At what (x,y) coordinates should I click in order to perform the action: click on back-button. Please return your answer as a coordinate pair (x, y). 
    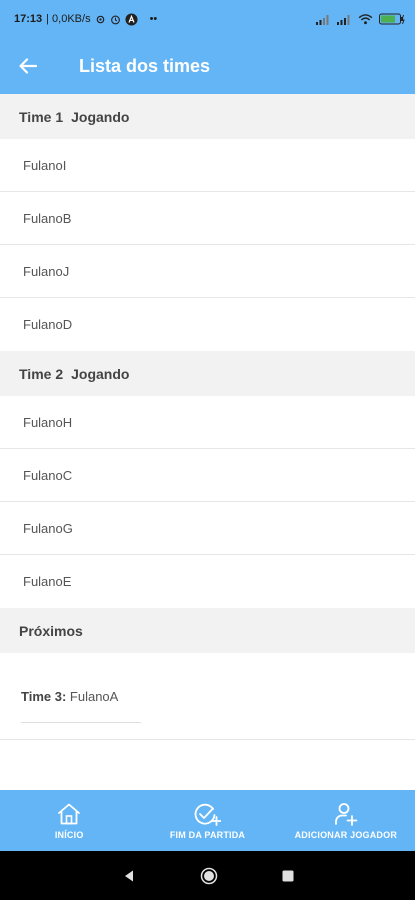
    Looking at the image, I should click on (28, 66).